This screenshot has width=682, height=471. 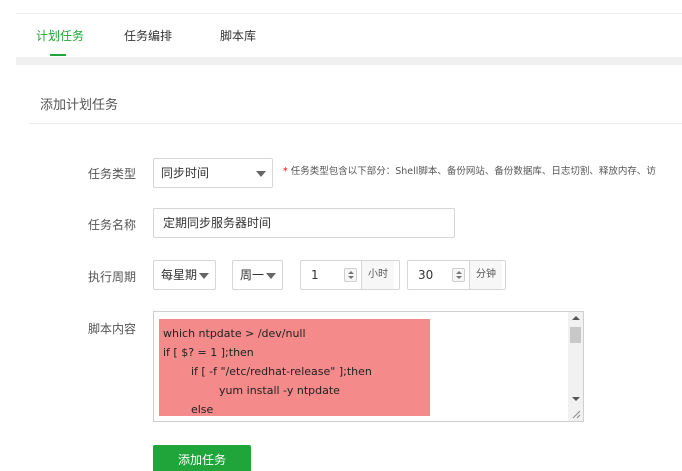 What do you see at coordinates (285, 171) in the screenshot?
I see `required-mark: *` at bounding box center [285, 171].